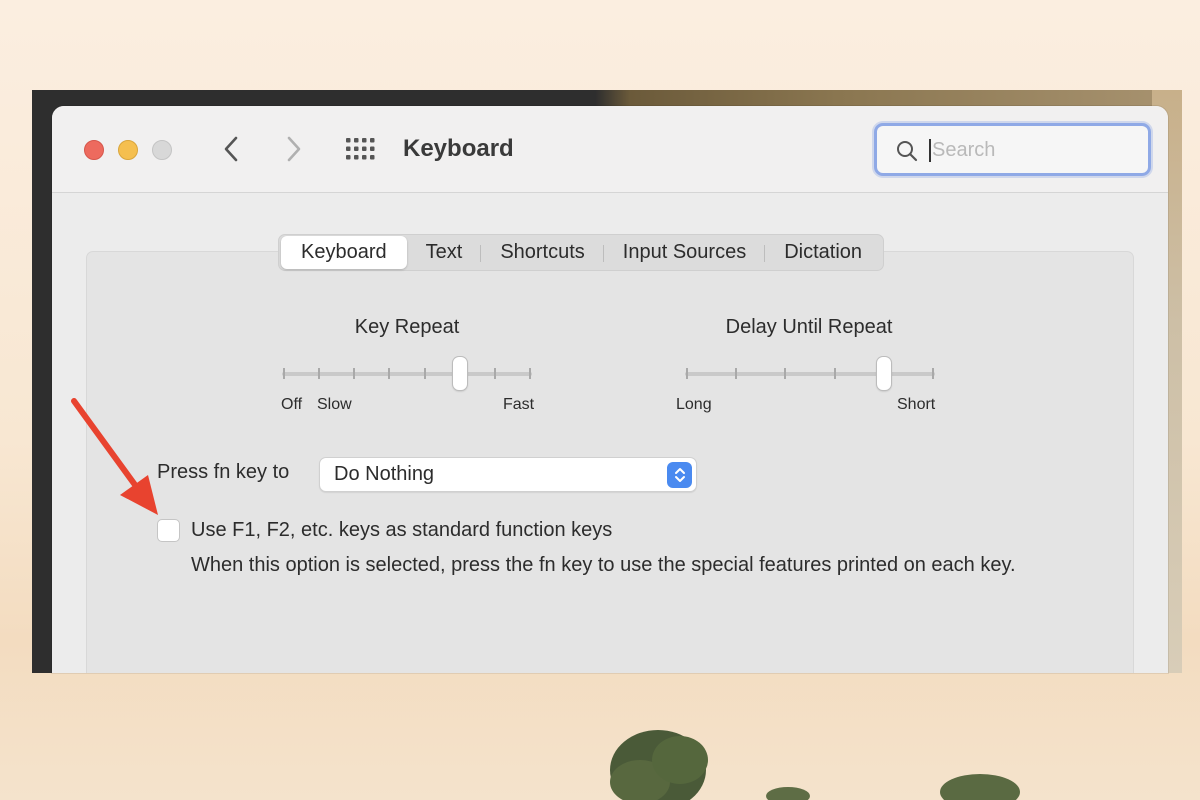 This screenshot has width=1200, height=800. Describe the element at coordinates (810, 374) in the screenshot. I see `delay-until-repeat-track` at that location.